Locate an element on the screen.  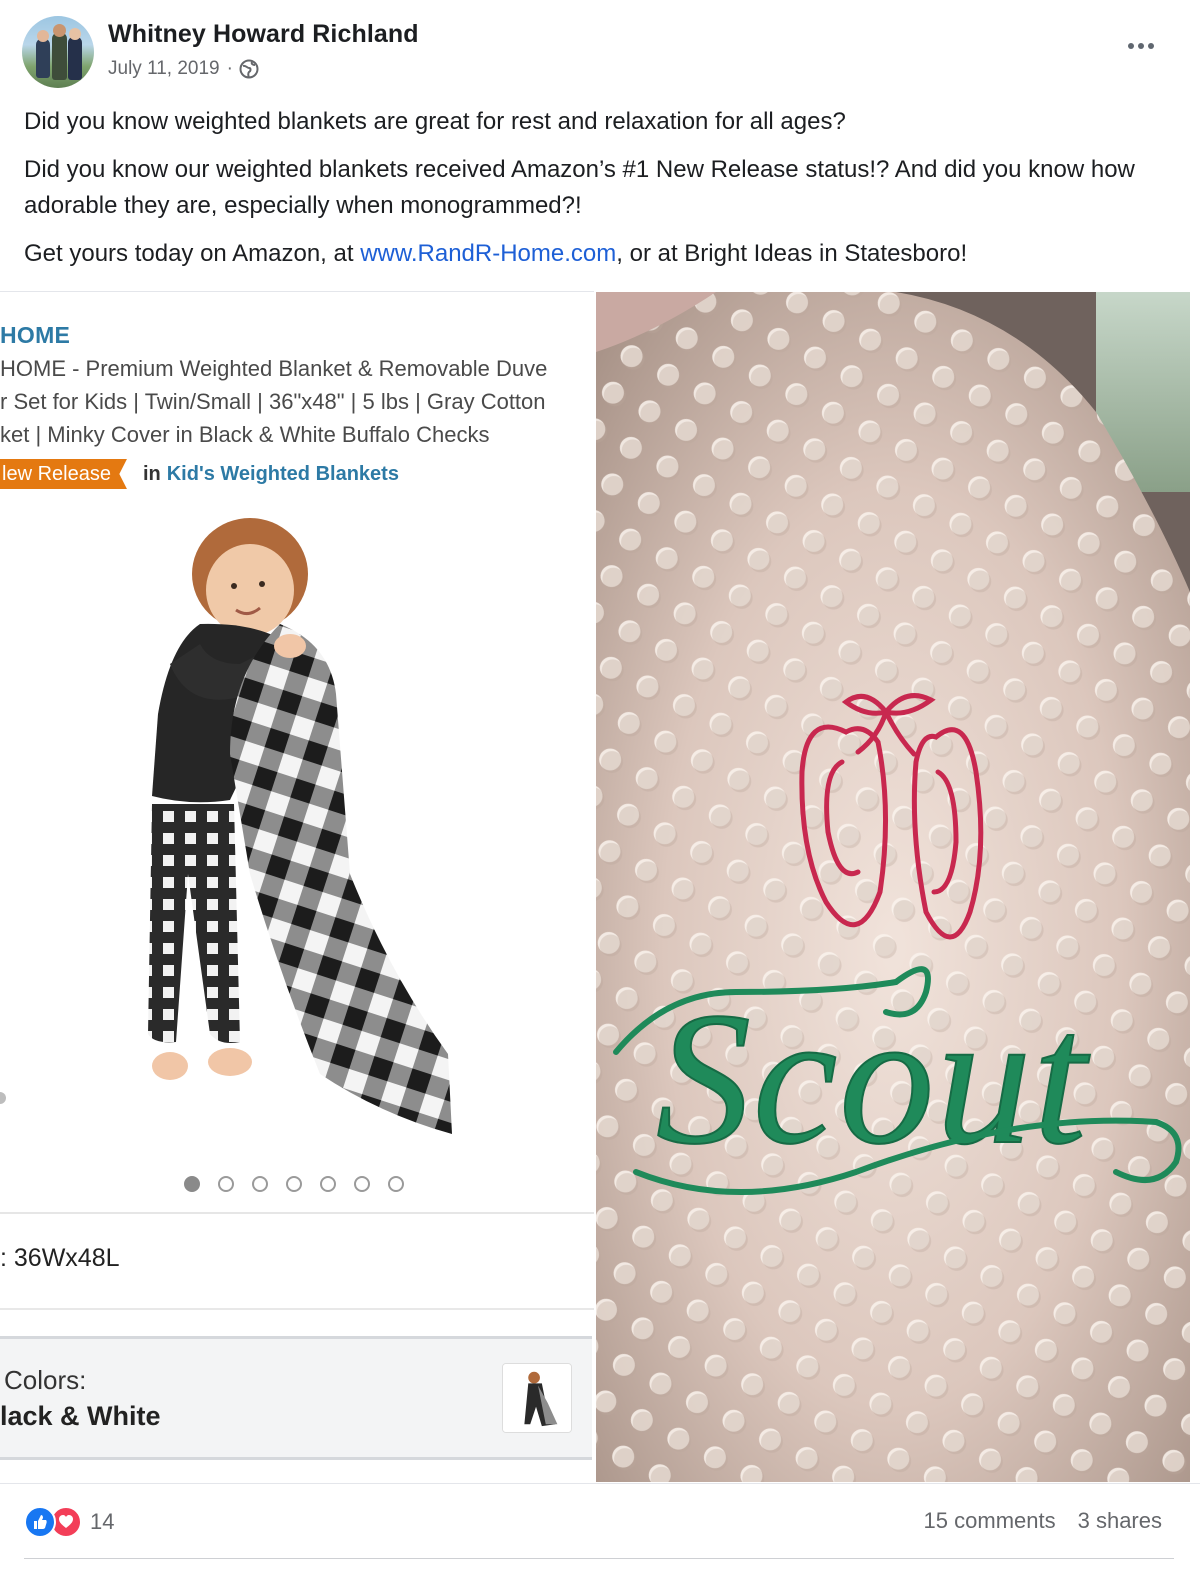
more-options-icon is located at coordinates (1141, 46).